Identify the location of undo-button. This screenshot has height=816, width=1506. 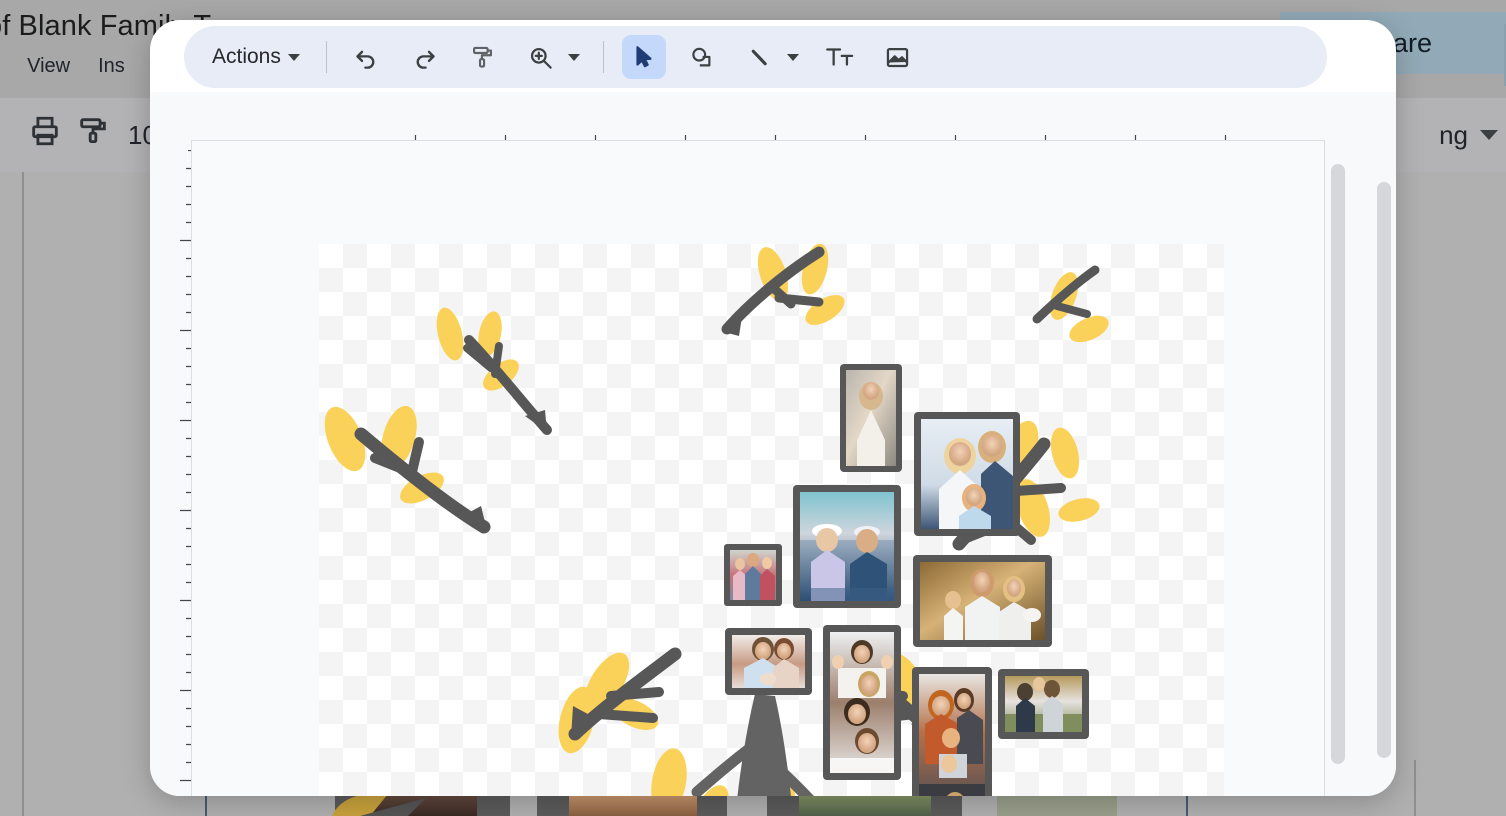
(367, 57).